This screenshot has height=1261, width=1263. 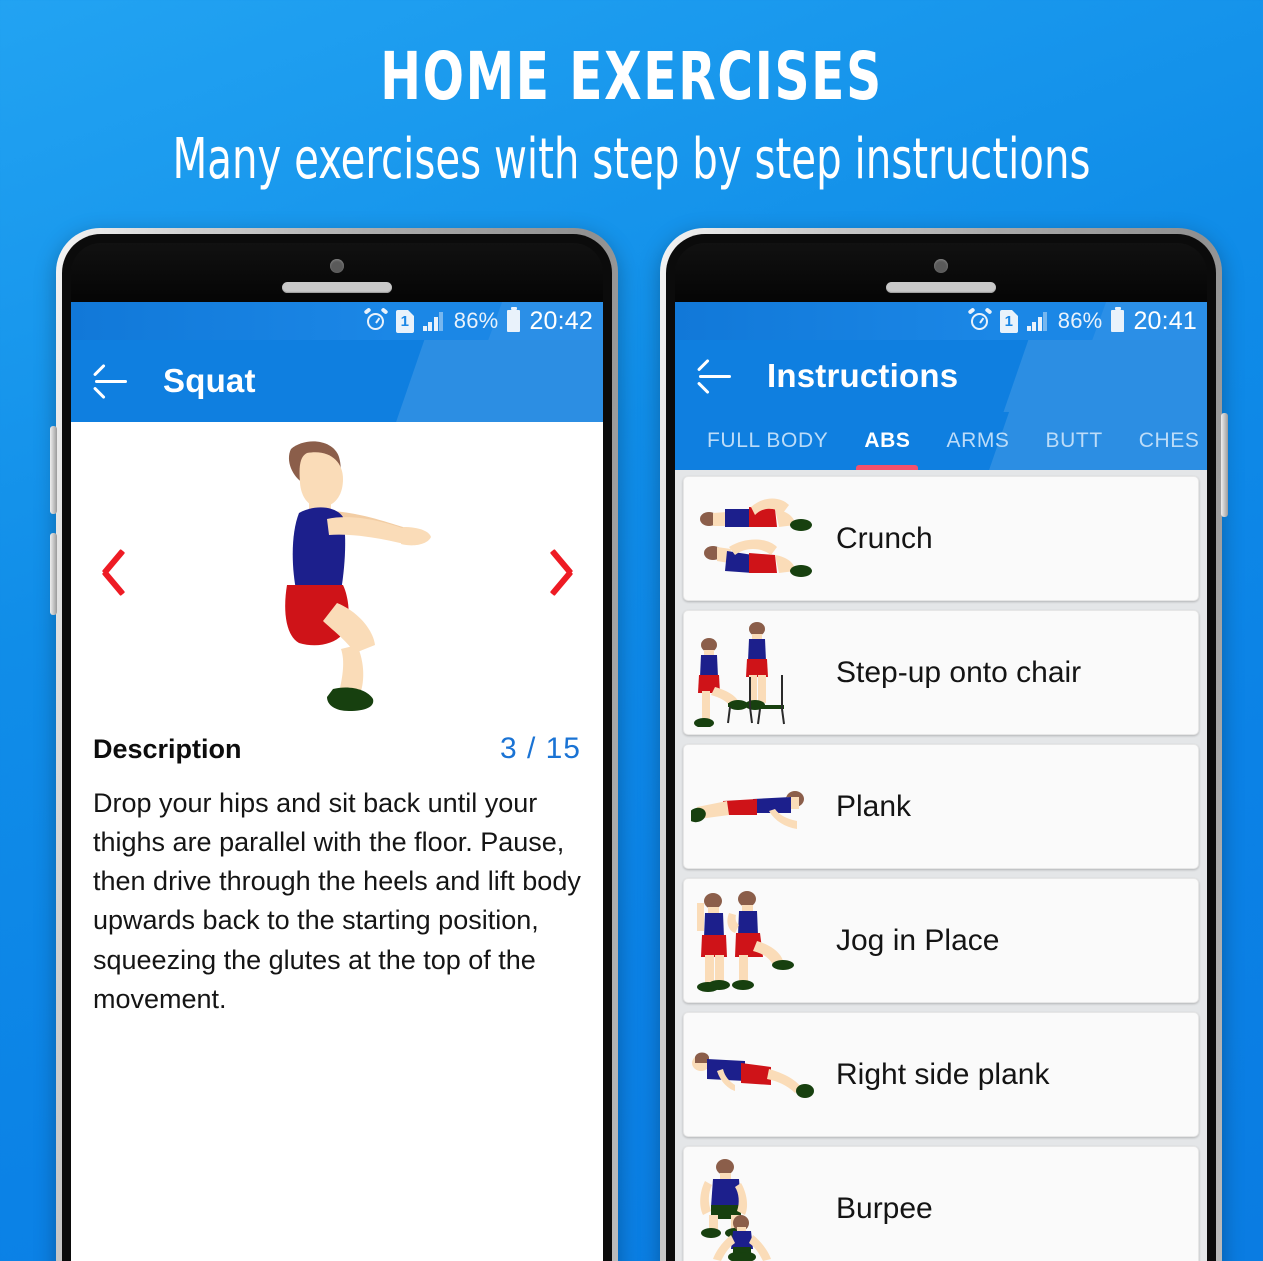 I want to click on app-bar-title: Squat, so click(x=209, y=380).